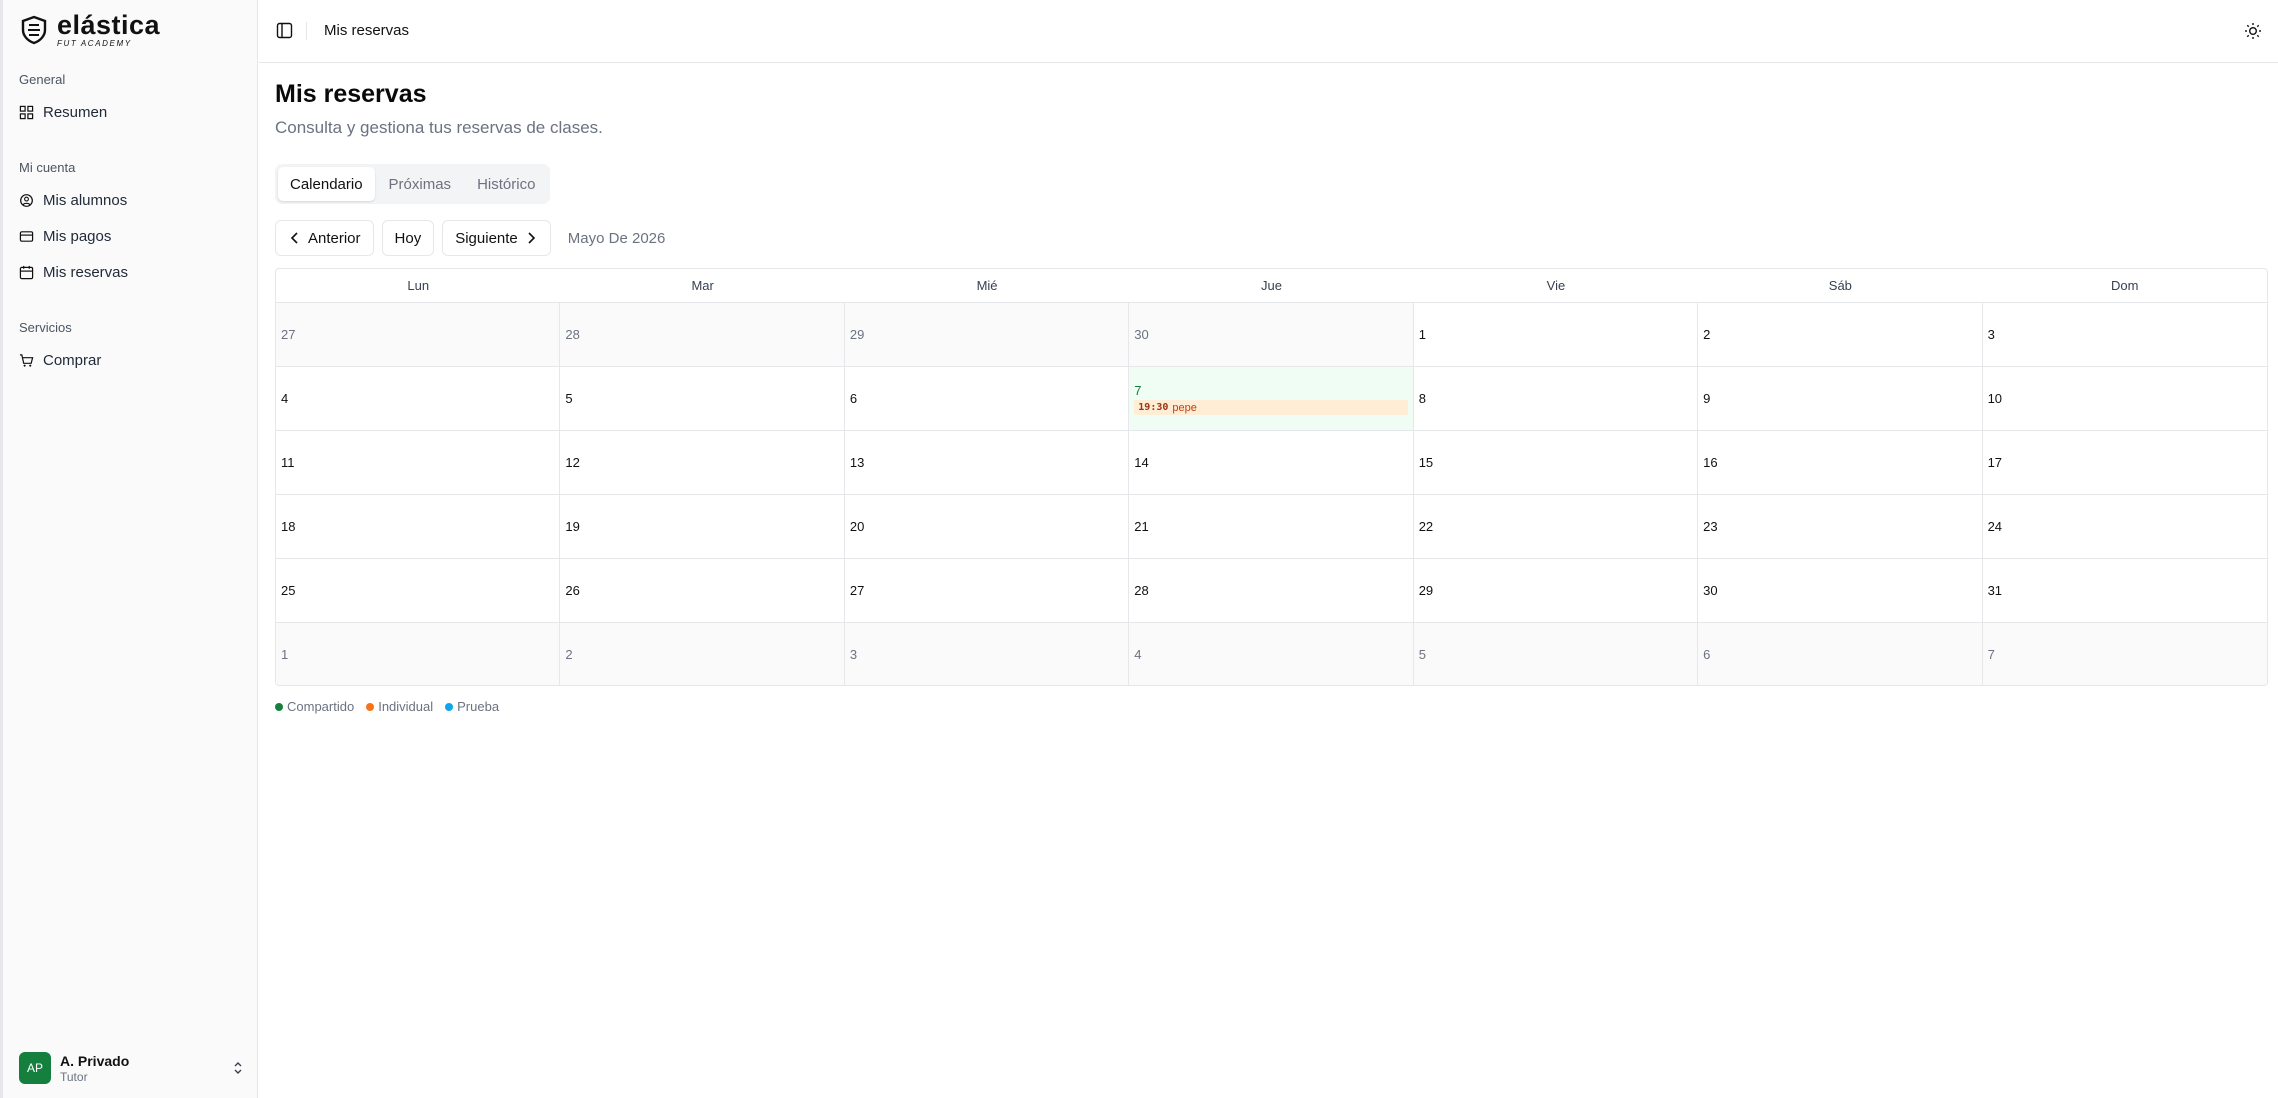 The width and height of the screenshot is (2278, 1098). I want to click on calendar-day: 11, so click(418, 463).